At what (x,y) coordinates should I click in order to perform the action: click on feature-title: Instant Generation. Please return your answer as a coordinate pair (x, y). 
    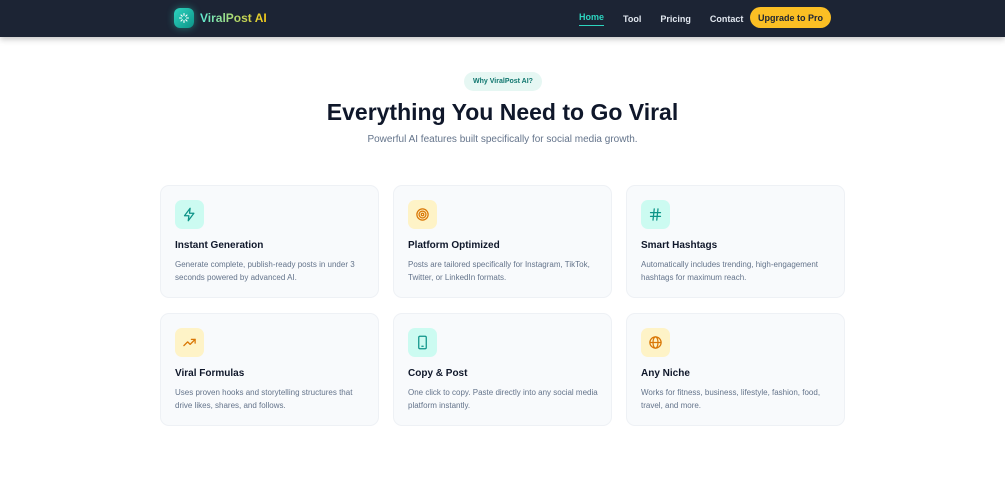
    Looking at the image, I should click on (219, 245).